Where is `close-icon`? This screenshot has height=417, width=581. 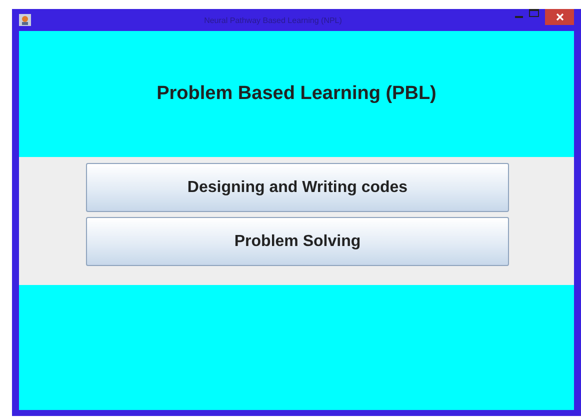
close-icon is located at coordinates (560, 17).